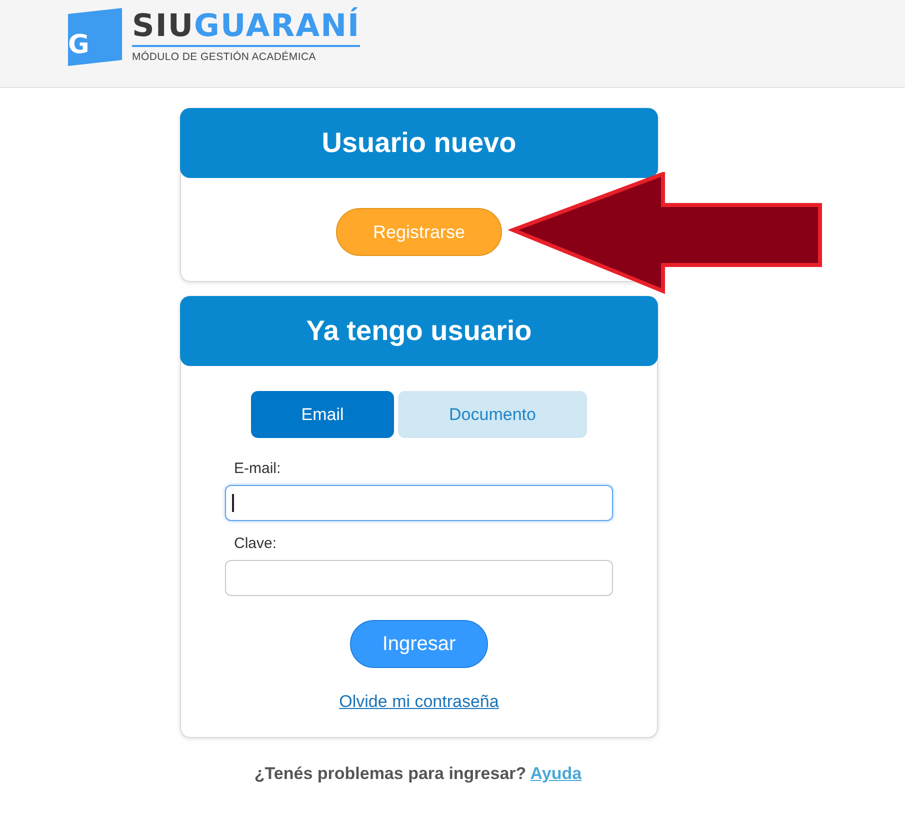 The width and height of the screenshot is (905, 825). I want to click on logo-letter: G, so click(79, 45).